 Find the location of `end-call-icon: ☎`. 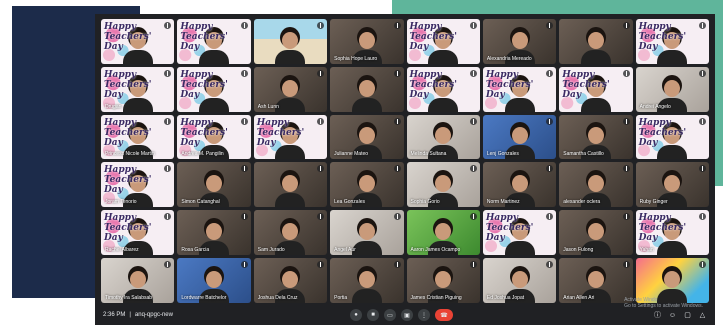

end-call-icon: ☎ is located at coordinates (444, 315).